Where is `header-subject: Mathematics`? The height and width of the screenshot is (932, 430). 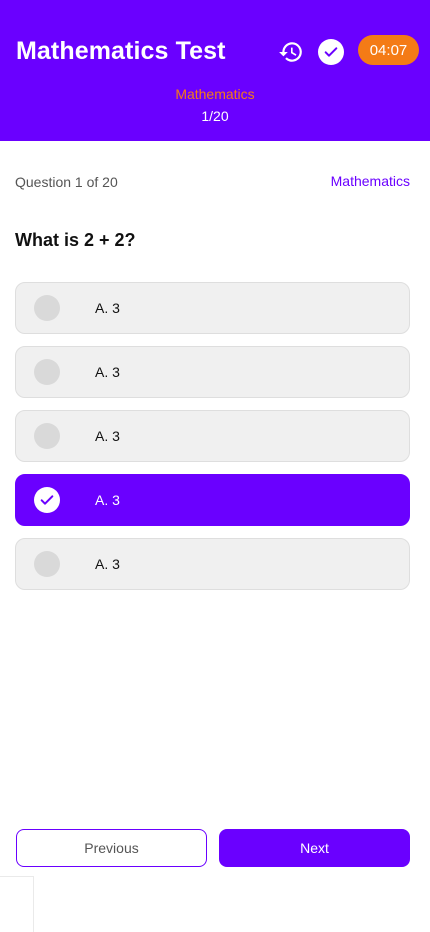 header-subject: Mathematics is located at coordinates (215, 94).